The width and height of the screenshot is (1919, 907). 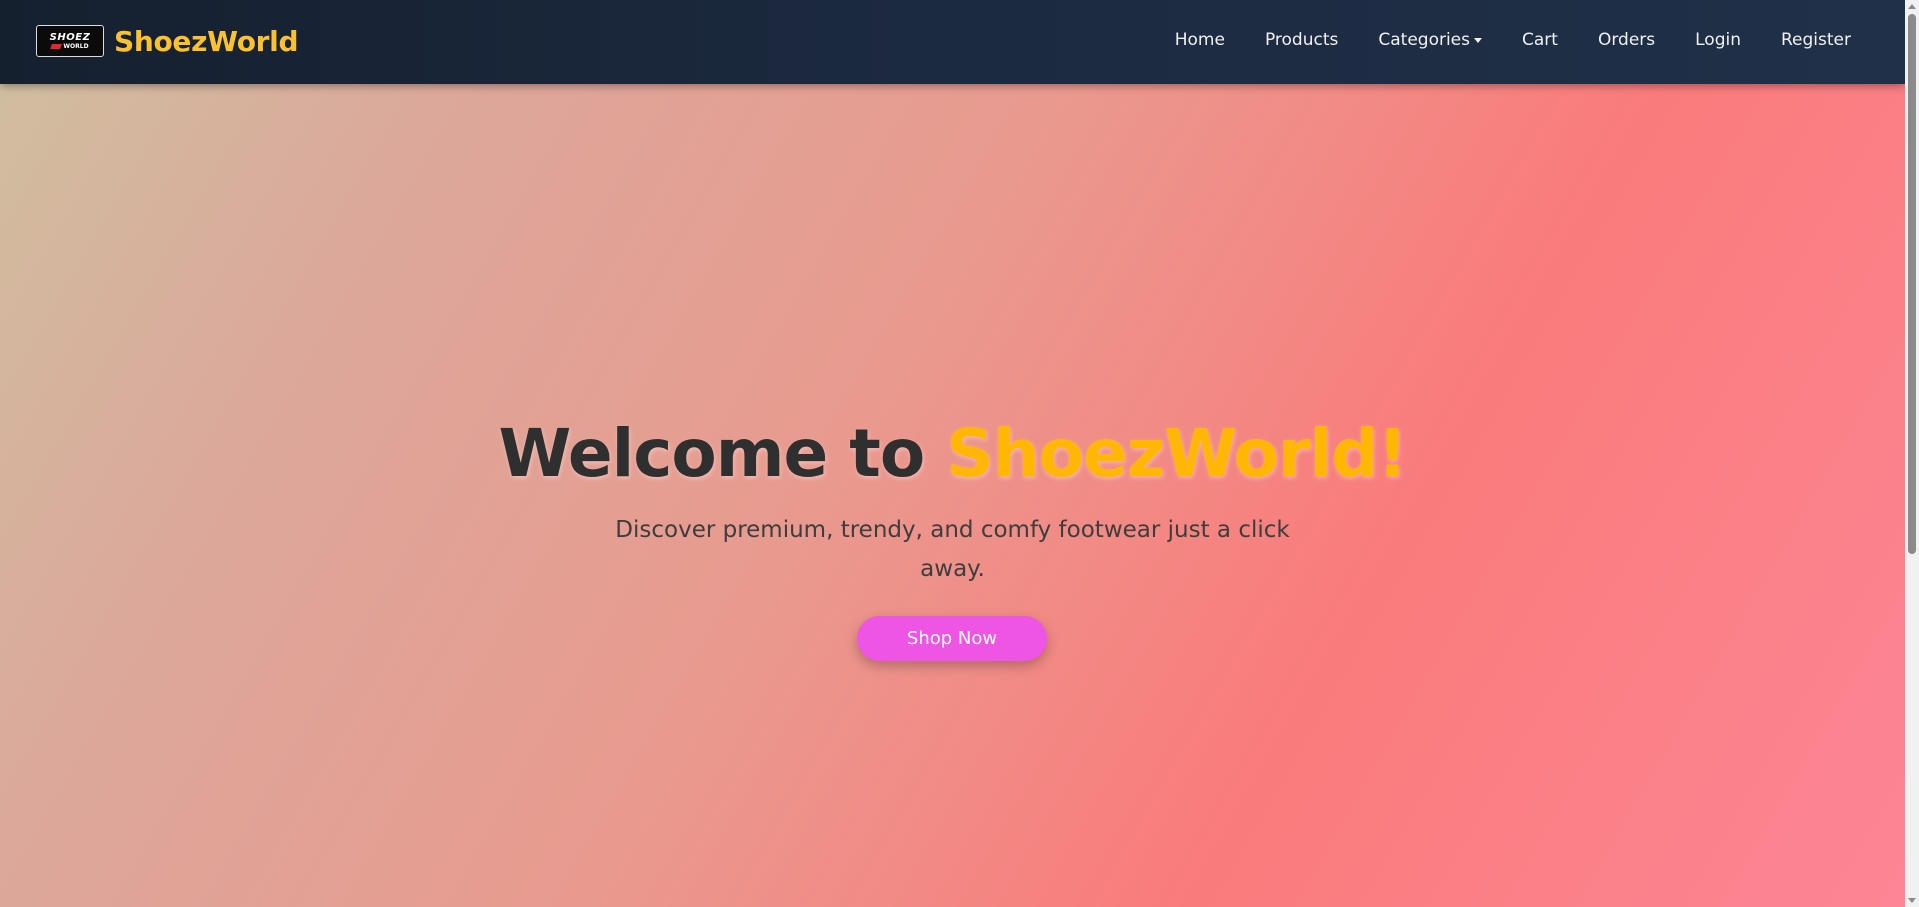 I want to click on brand-link: SHOEZ WORLD ShoezWorld, so click(x=167, y=41).